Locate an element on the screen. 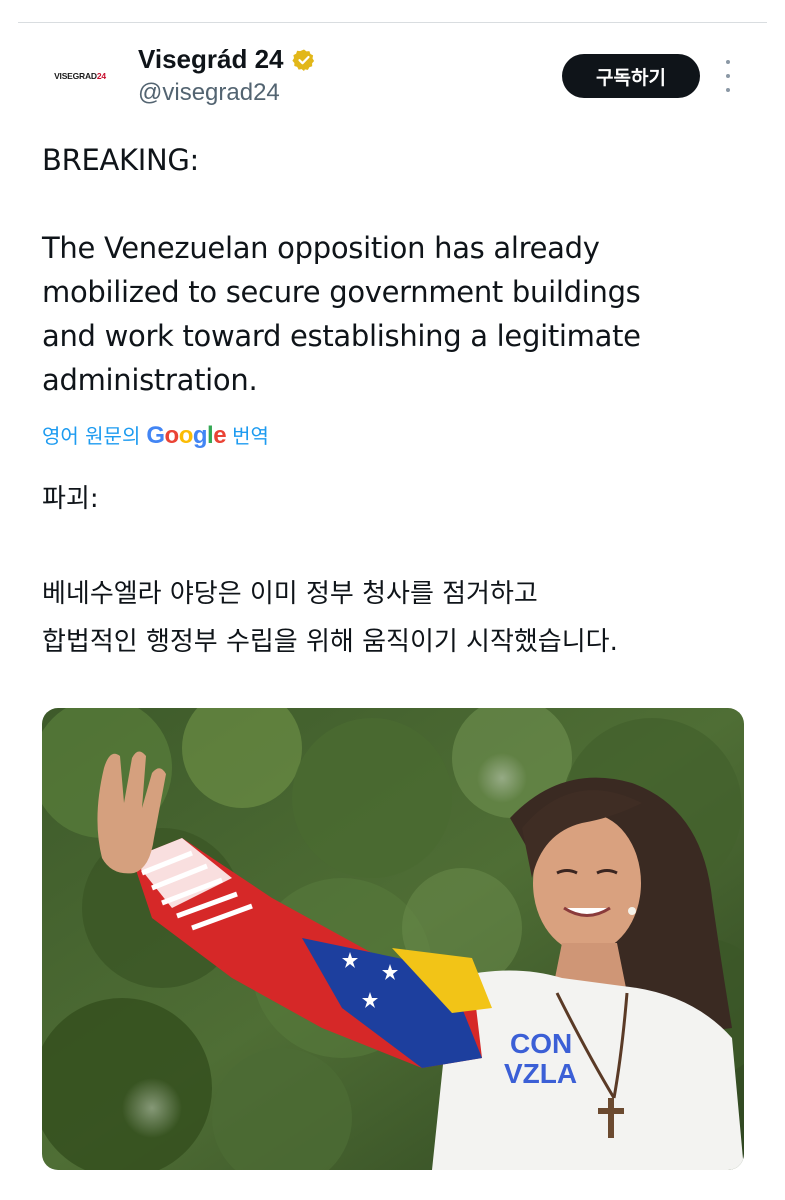 The image size is (785, 1200). avatar-logo-accent: 24 is located at coordinates (101, 76).